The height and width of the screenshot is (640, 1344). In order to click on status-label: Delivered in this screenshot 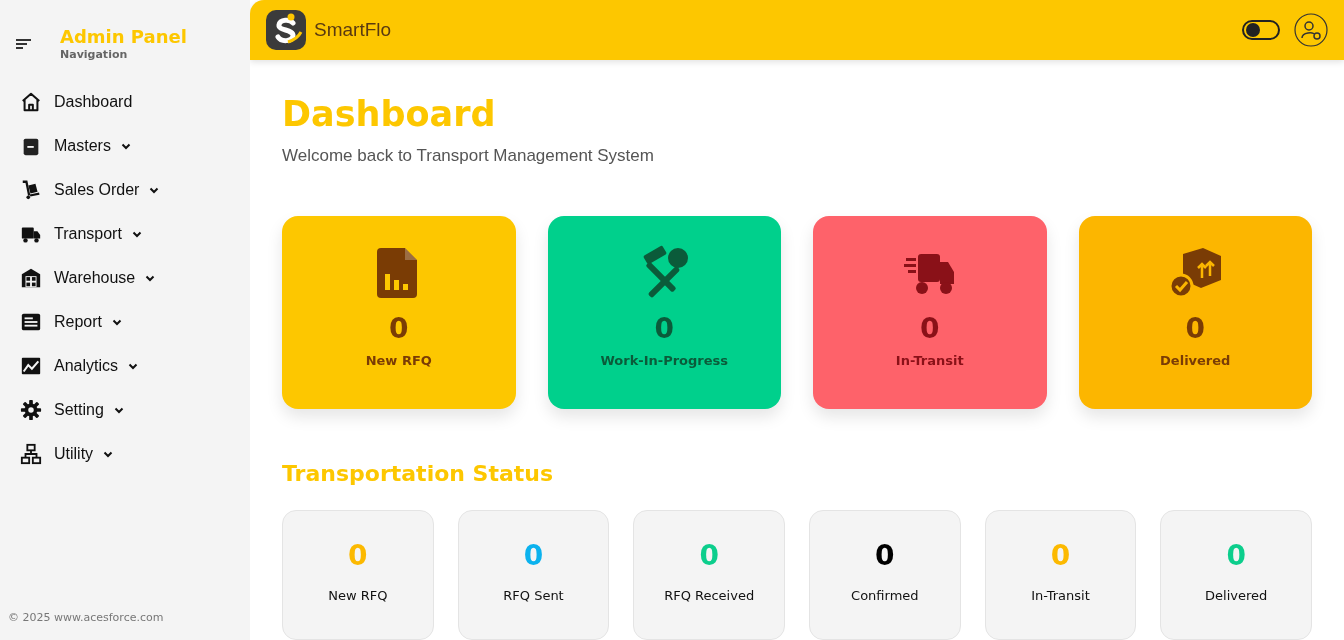, I will do `click(1236, 595)`.